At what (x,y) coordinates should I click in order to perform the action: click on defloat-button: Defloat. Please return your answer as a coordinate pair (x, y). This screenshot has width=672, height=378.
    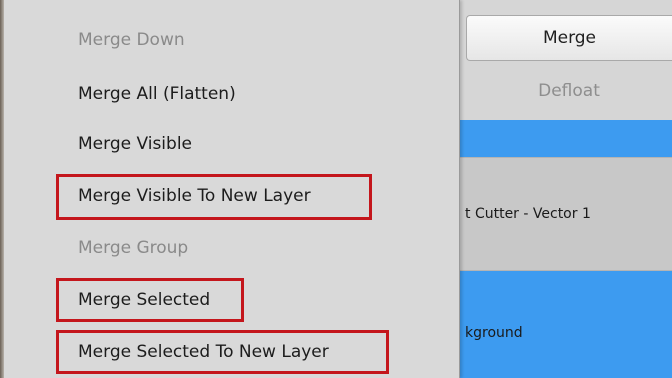
    Looking at the image, I should click on (569, 91).